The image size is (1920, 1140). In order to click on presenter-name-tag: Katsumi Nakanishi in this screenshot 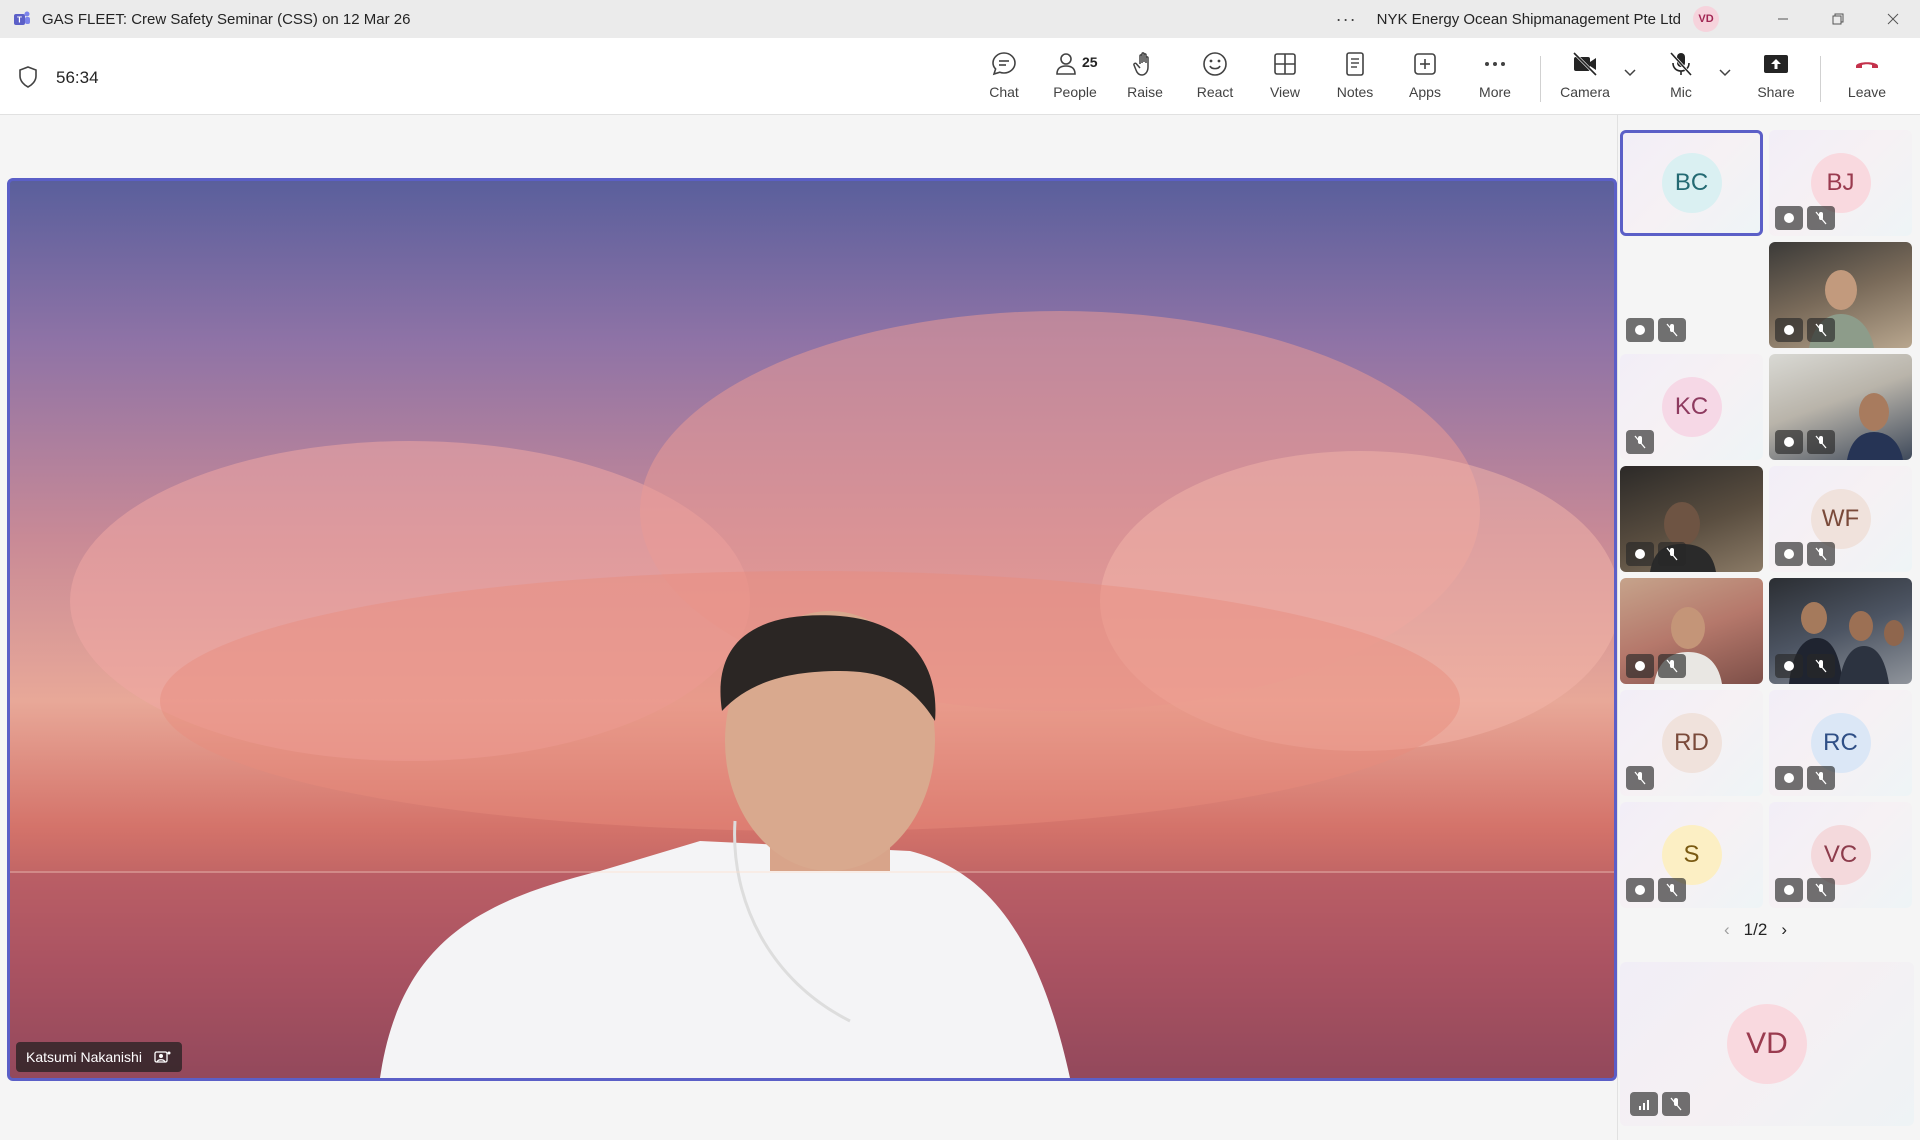, I will do `click(99, 1057)`.